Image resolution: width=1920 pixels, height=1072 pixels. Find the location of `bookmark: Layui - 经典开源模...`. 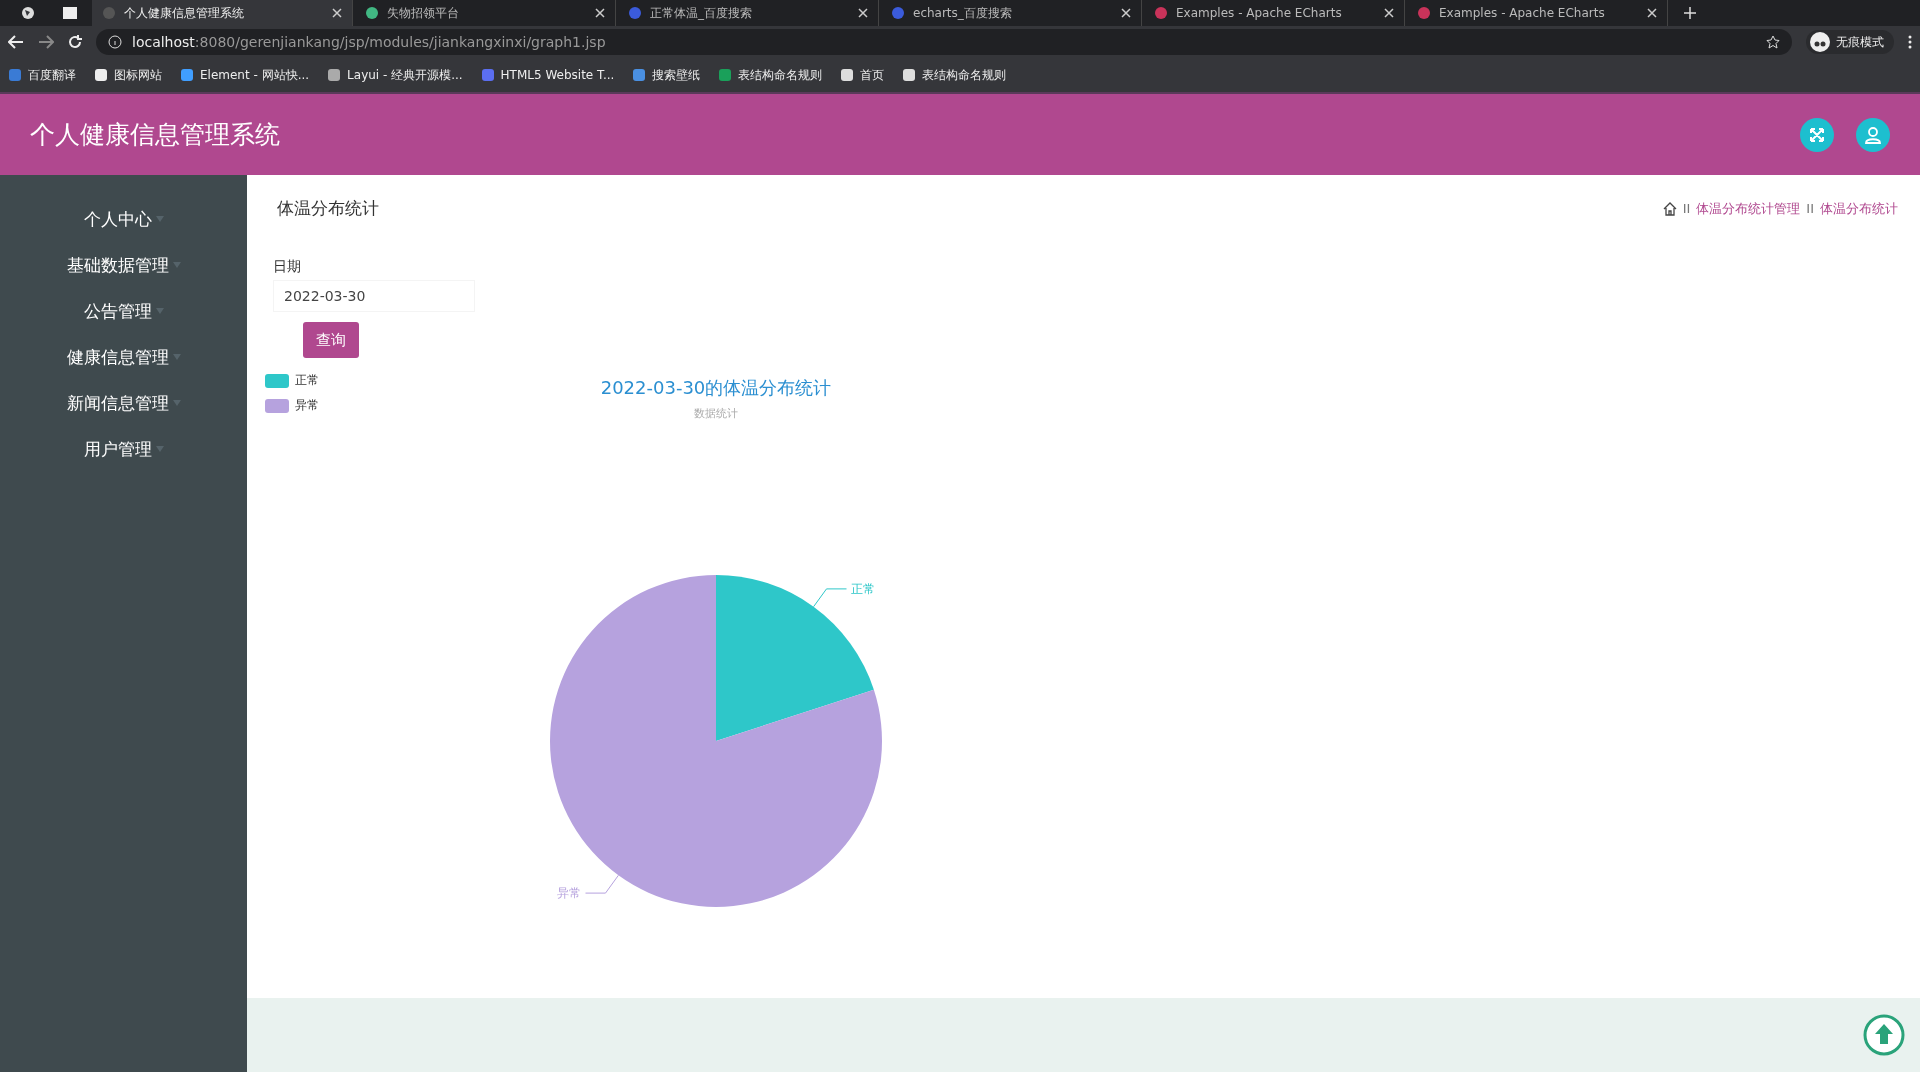

bookmark: Layui - 经典开源模... is located at coordinates (395, 75).